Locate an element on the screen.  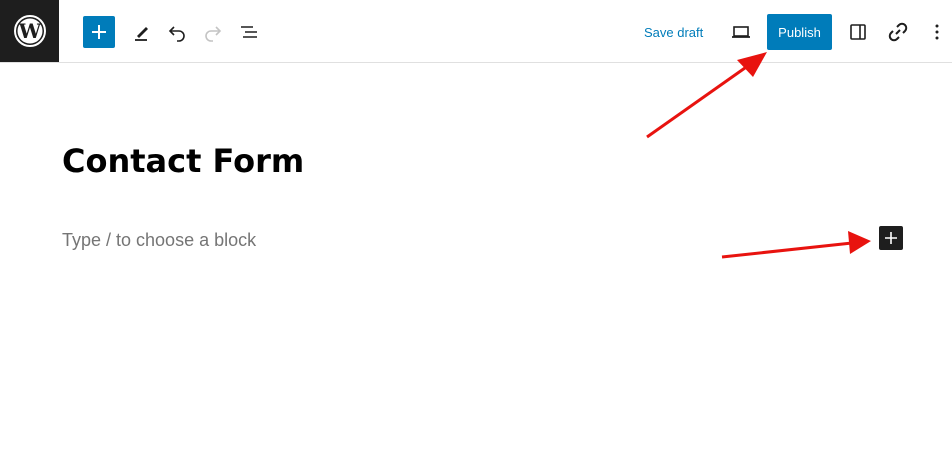
tools-button is located at coordinates (141, 32).